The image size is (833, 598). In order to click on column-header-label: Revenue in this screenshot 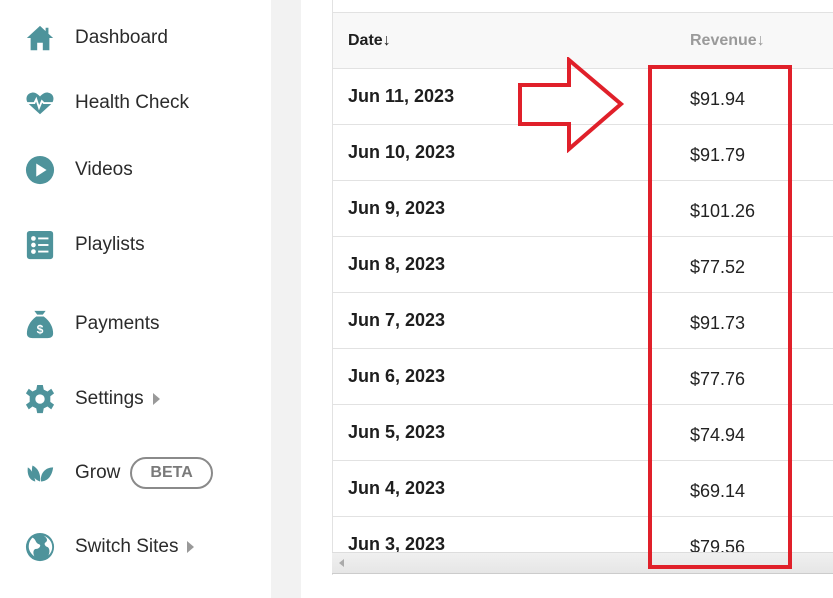, I will do `click(723, 40)`.